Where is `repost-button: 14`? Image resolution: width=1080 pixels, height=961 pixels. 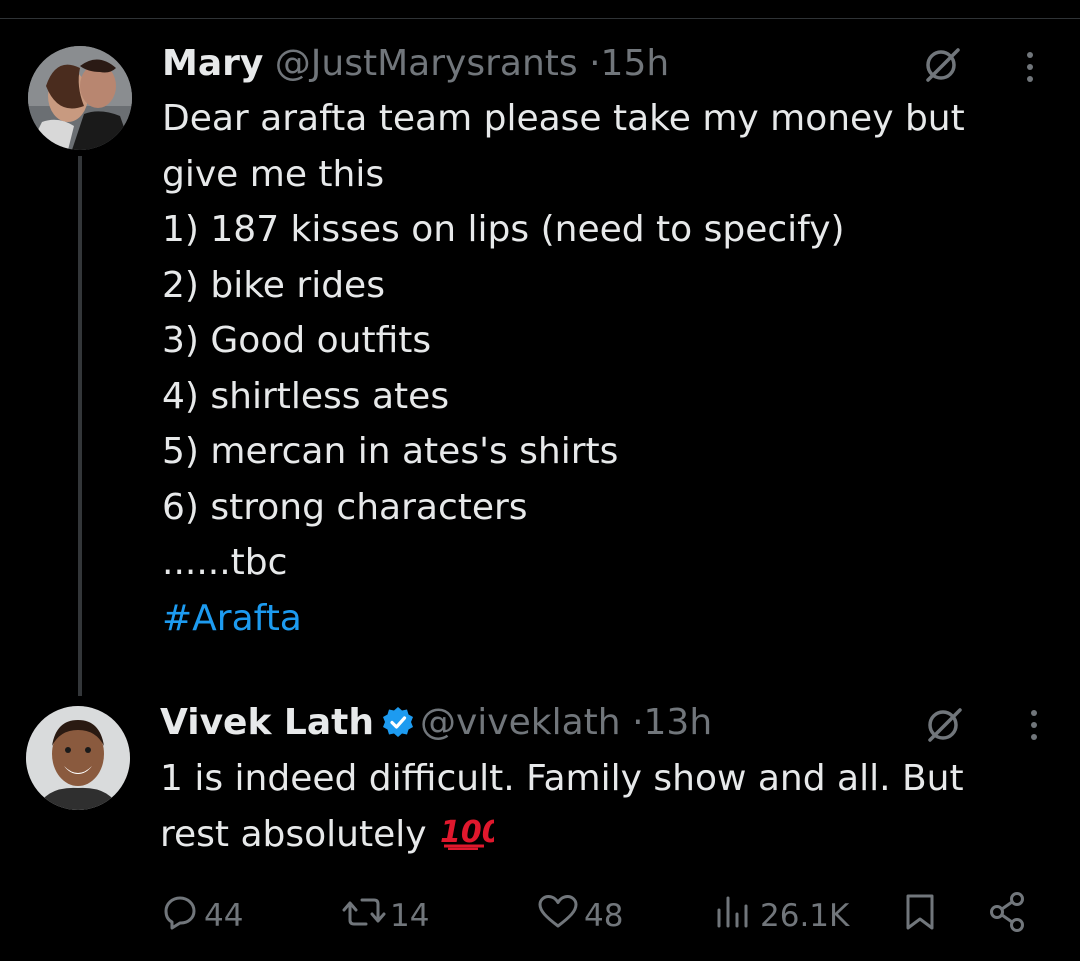
repost-button: 14 is located at coordinates (385, 916).